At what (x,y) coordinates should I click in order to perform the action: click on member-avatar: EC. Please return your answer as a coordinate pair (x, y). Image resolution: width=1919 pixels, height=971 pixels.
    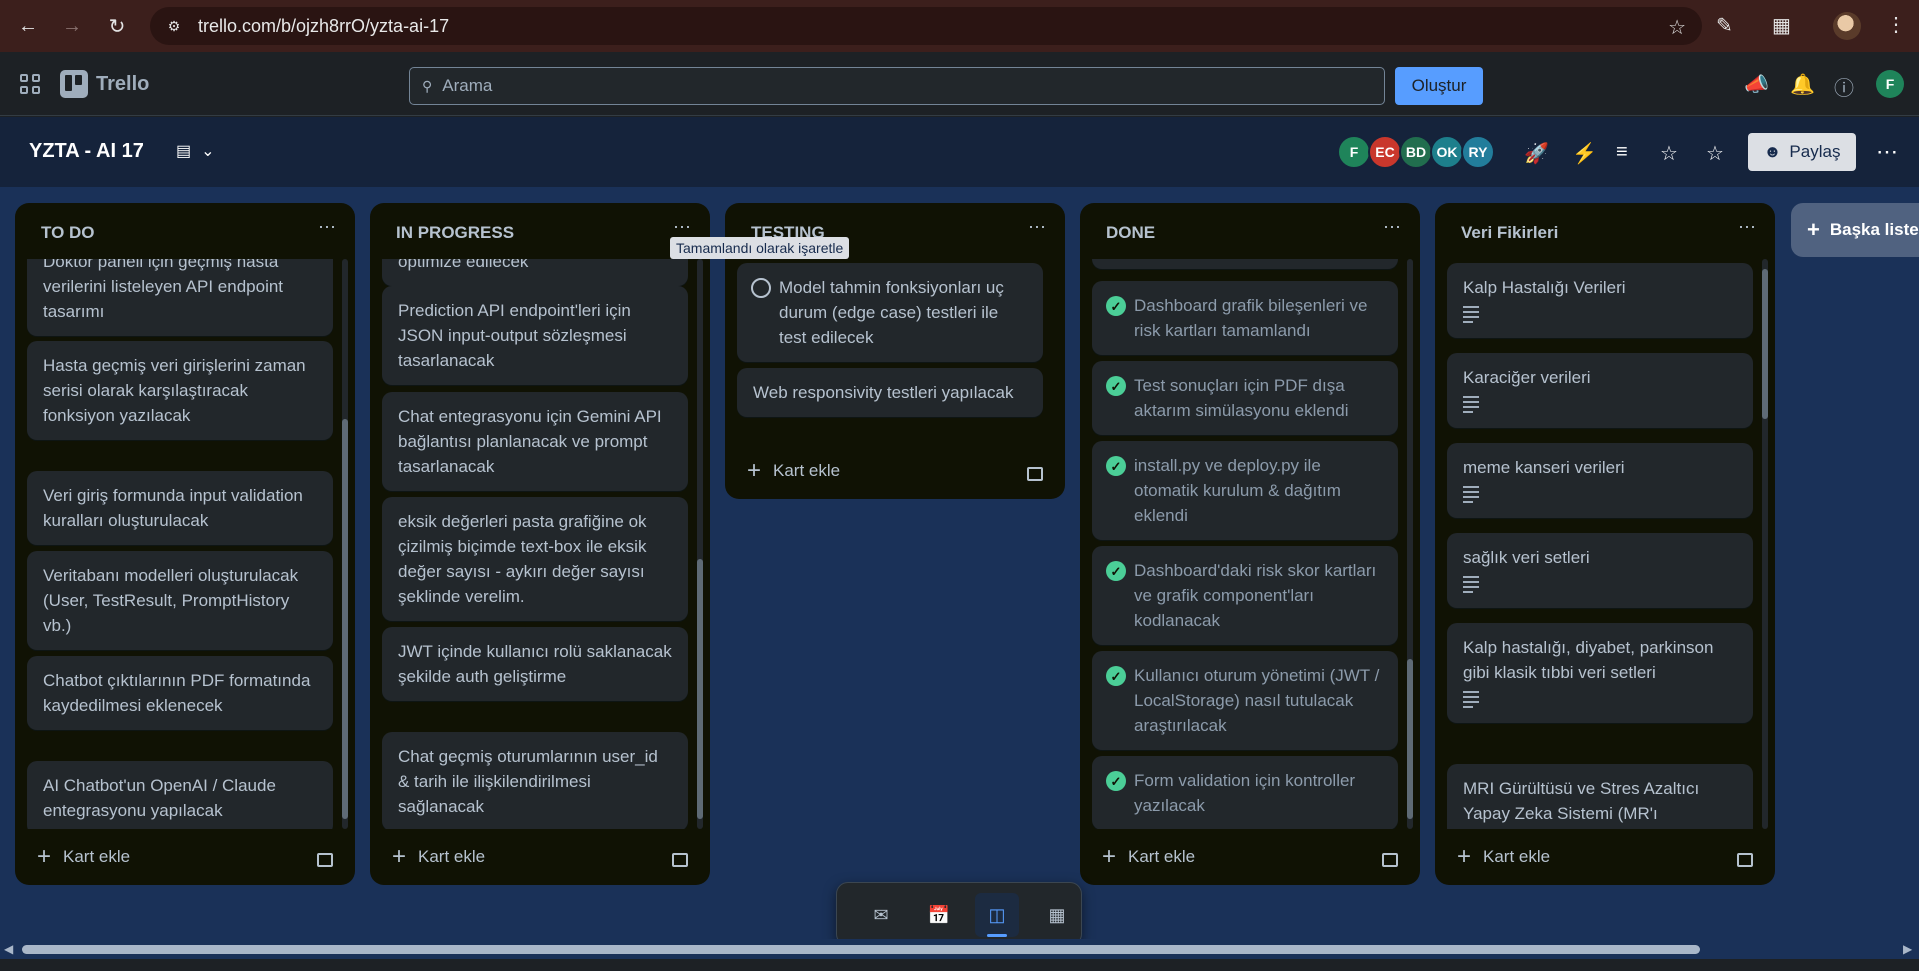
    Looking at the image, I should click on (1385, 152).